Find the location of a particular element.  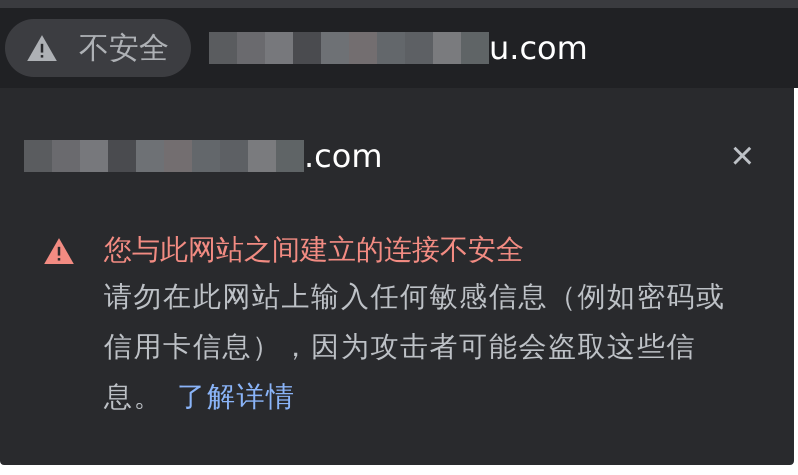

learn-more-link: 了解详情 is located at coordinates (236, 396).